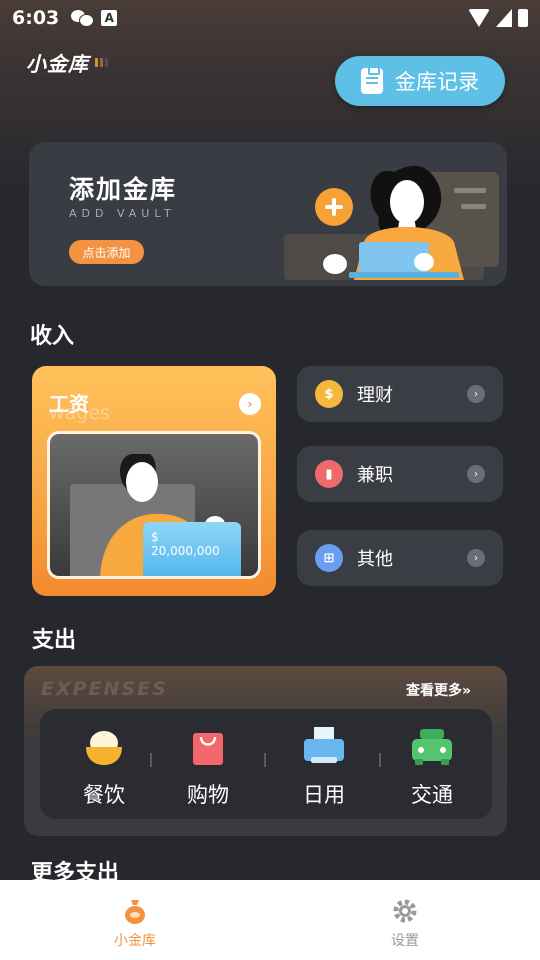  Describe the element at coordinates (437, 82) in the screenshot. I see `vault-record-label: 金库记录` at that location.